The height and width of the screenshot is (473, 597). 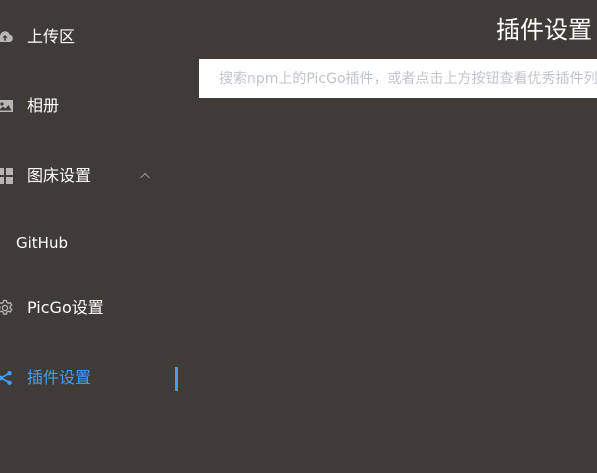 What do you see at coordinates (95, 37) in the screenshot?
I see `sidebar-item-upload: 上传区` at bounding box center [95, 37].